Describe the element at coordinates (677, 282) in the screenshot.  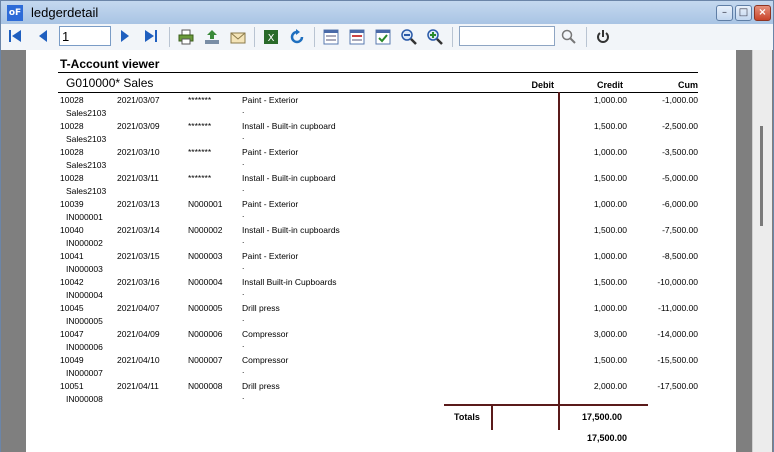
I see `row-cum: -10,000.00` at that location.